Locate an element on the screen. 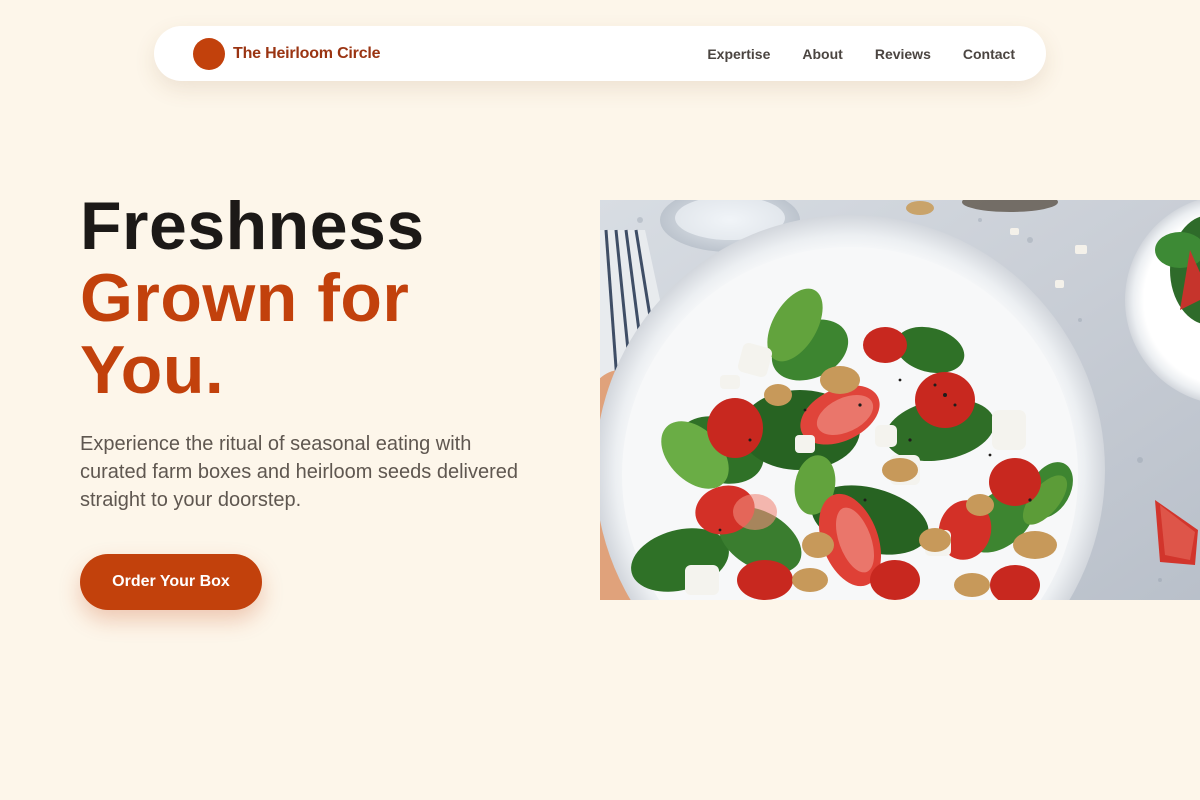 This screenshot has width=1200, height=800. nav-link-expertise: Expertise is located at coordinates (738, 54).